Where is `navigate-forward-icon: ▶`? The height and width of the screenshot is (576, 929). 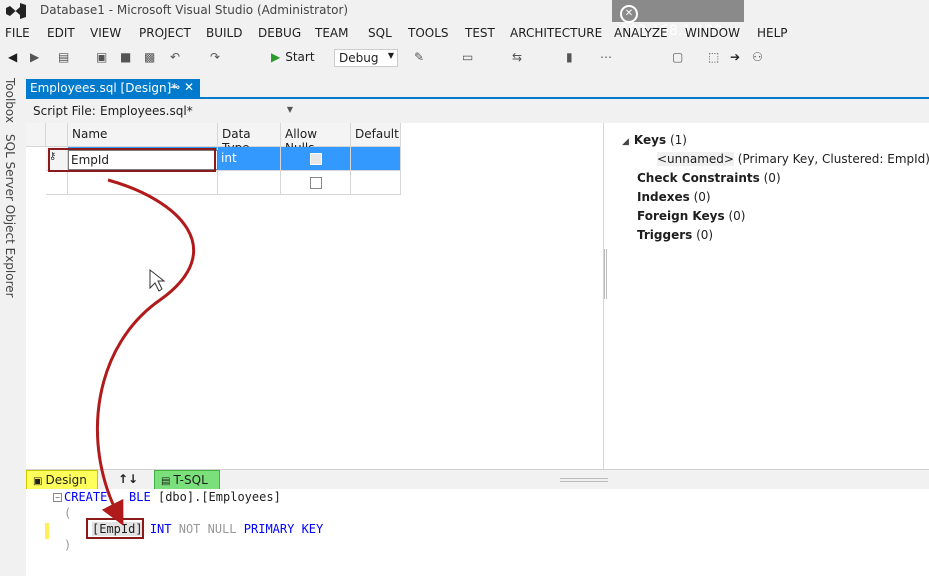 navigate-forward-icon: ▶ is located at coordinates (34, 57).